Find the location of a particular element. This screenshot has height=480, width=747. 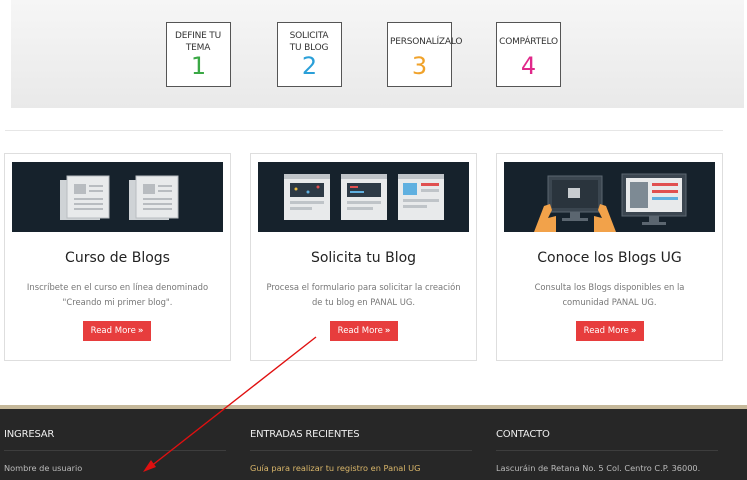

footer-contact-heading: CONTACTO is located at coordinates (523, 434).